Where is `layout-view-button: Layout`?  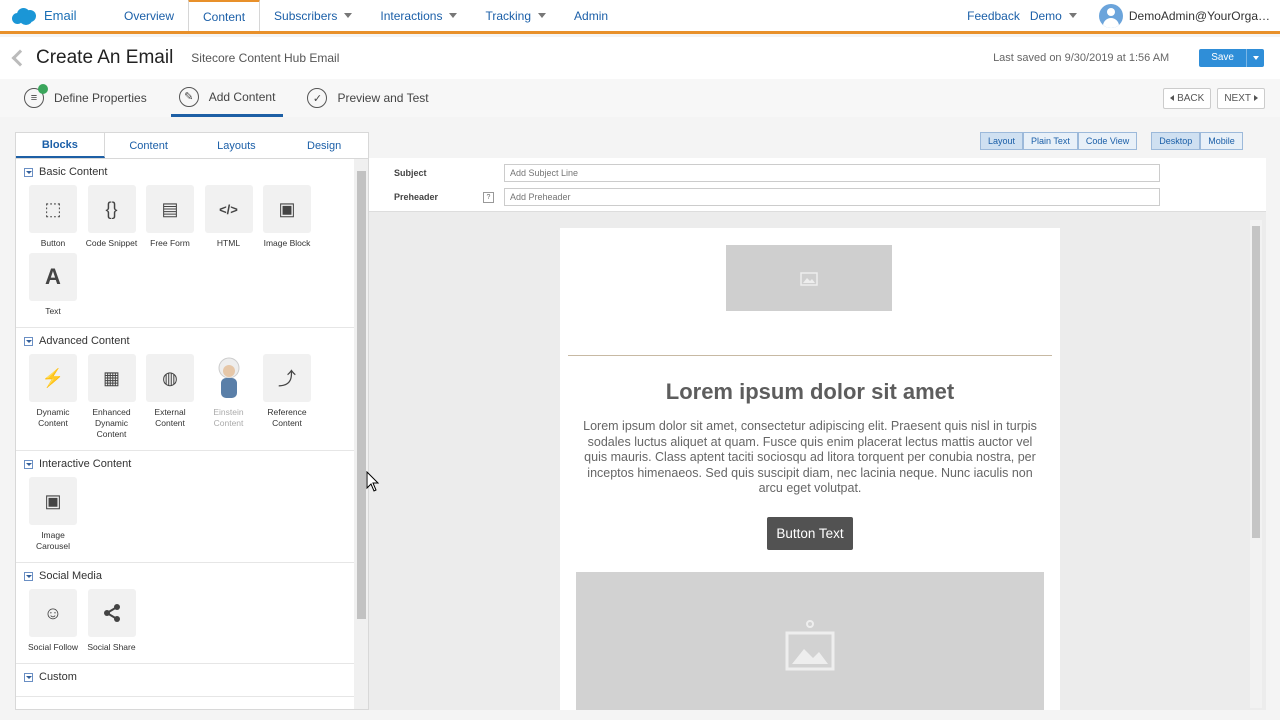
layout-view-button: Layout is located at coordinates (1002, 141).